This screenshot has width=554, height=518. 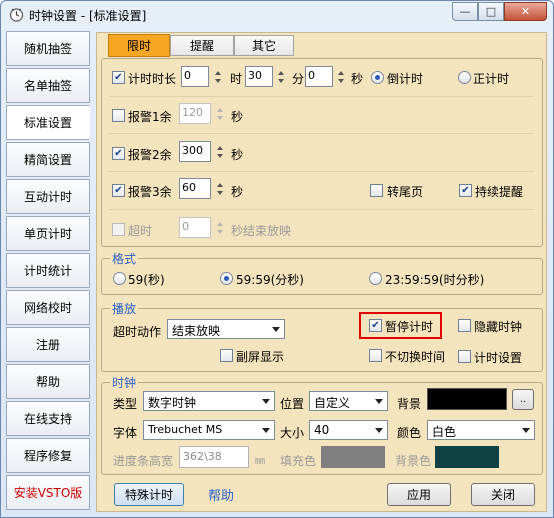 What do you see at coordinates (415, 357) in the screenshot?
I see `no-switch-time-label: 不切换时间` at bounding box center [415, 357].